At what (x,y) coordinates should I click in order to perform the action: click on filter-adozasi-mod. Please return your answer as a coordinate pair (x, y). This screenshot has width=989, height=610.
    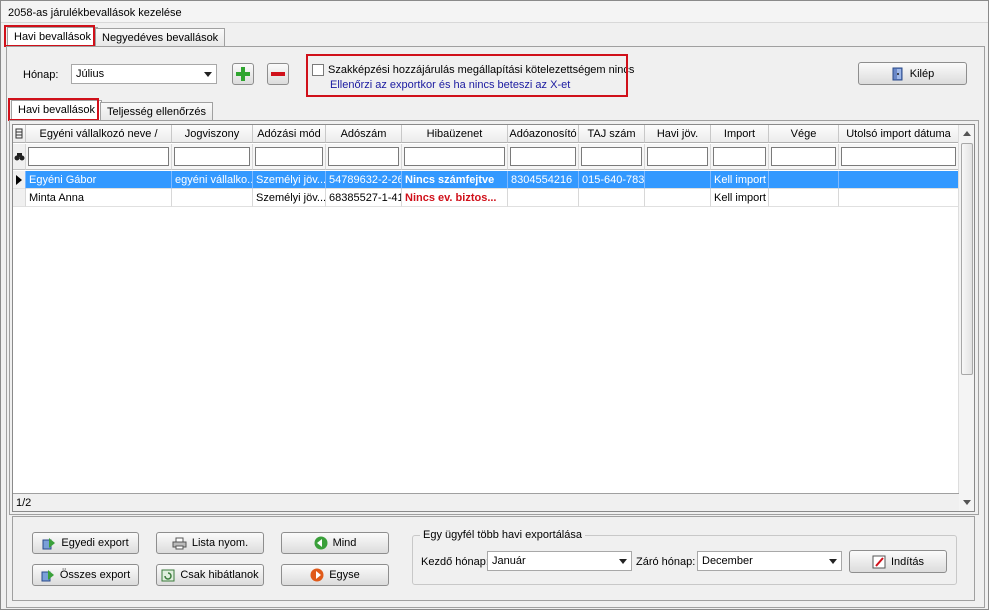
    Looking at the image, I should click on (289, 157).